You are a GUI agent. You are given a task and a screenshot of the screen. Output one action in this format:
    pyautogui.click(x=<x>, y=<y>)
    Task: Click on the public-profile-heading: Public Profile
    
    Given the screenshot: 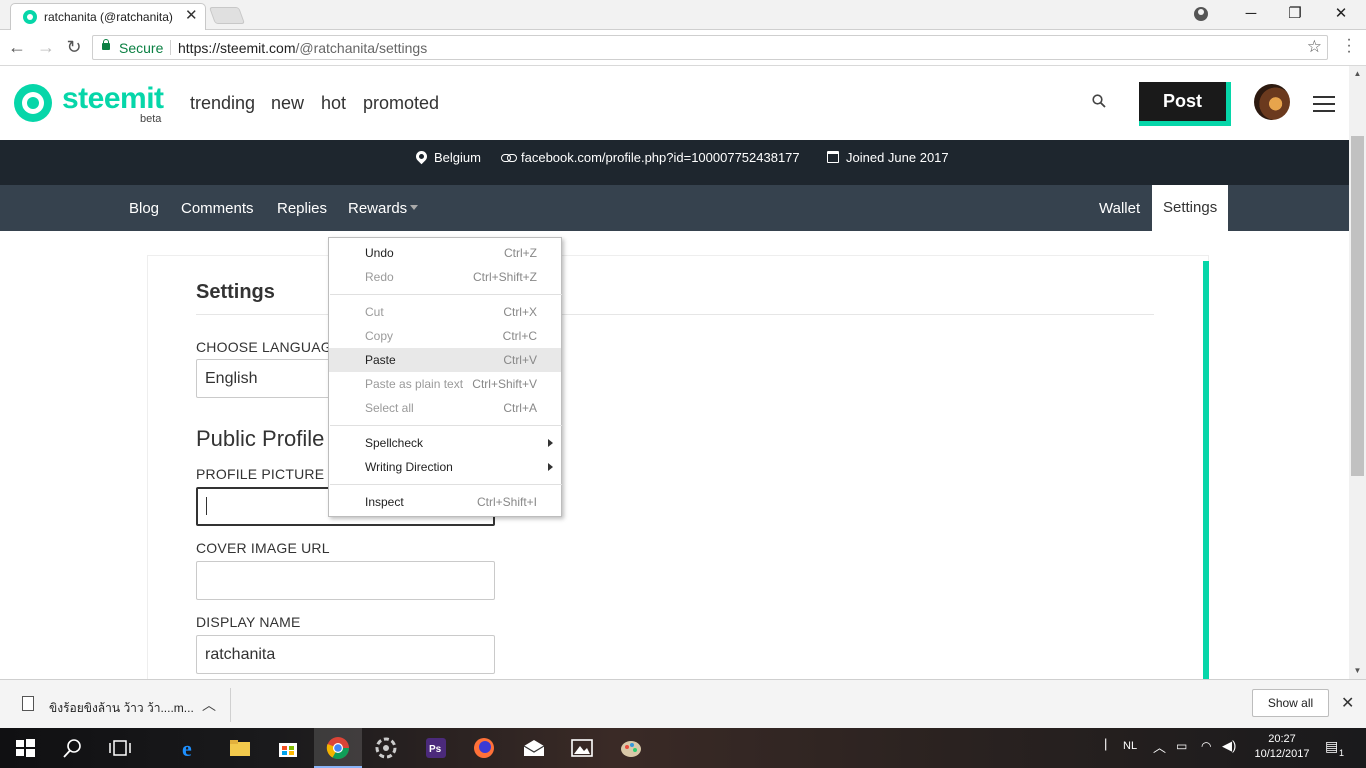 What is the action you would take?
    pyautogui.click(x=260, y=438)
    